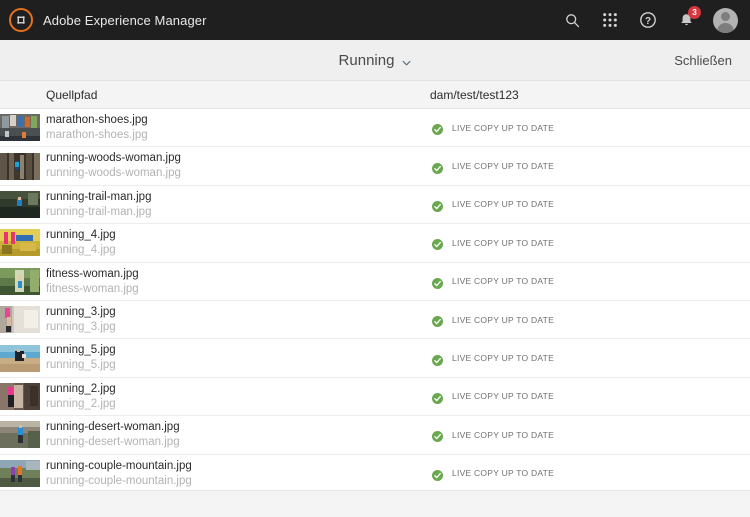  I want to click on asset-title: running_2.jpg, so click(81, 388).